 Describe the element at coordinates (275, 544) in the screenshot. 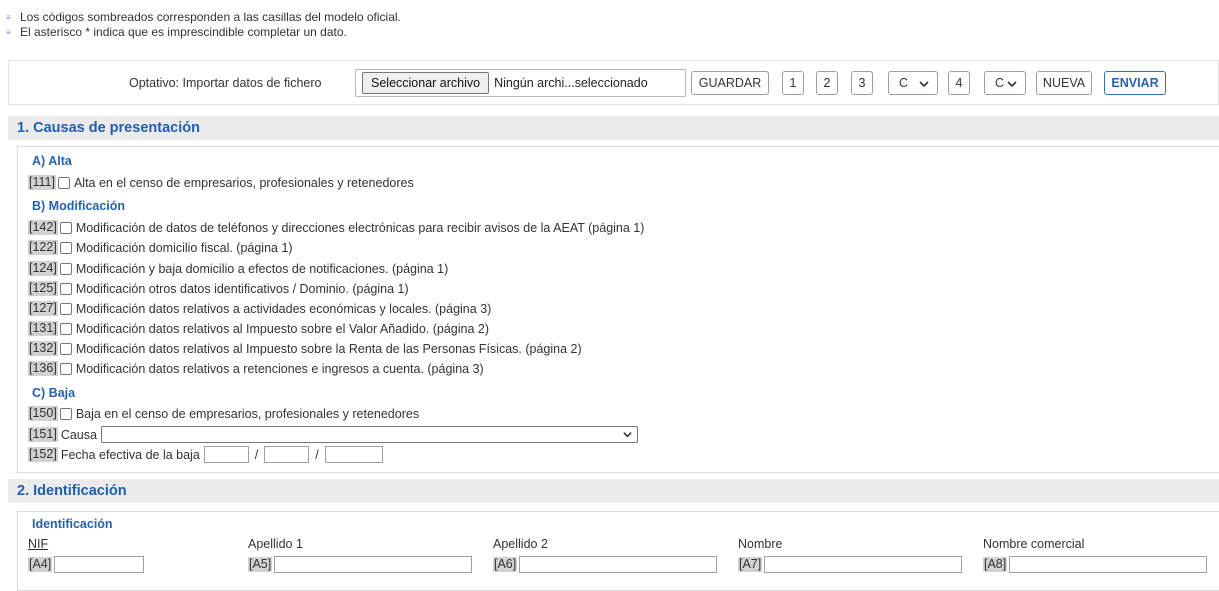

I see `apellido1-label: Apellido 1` at that location.